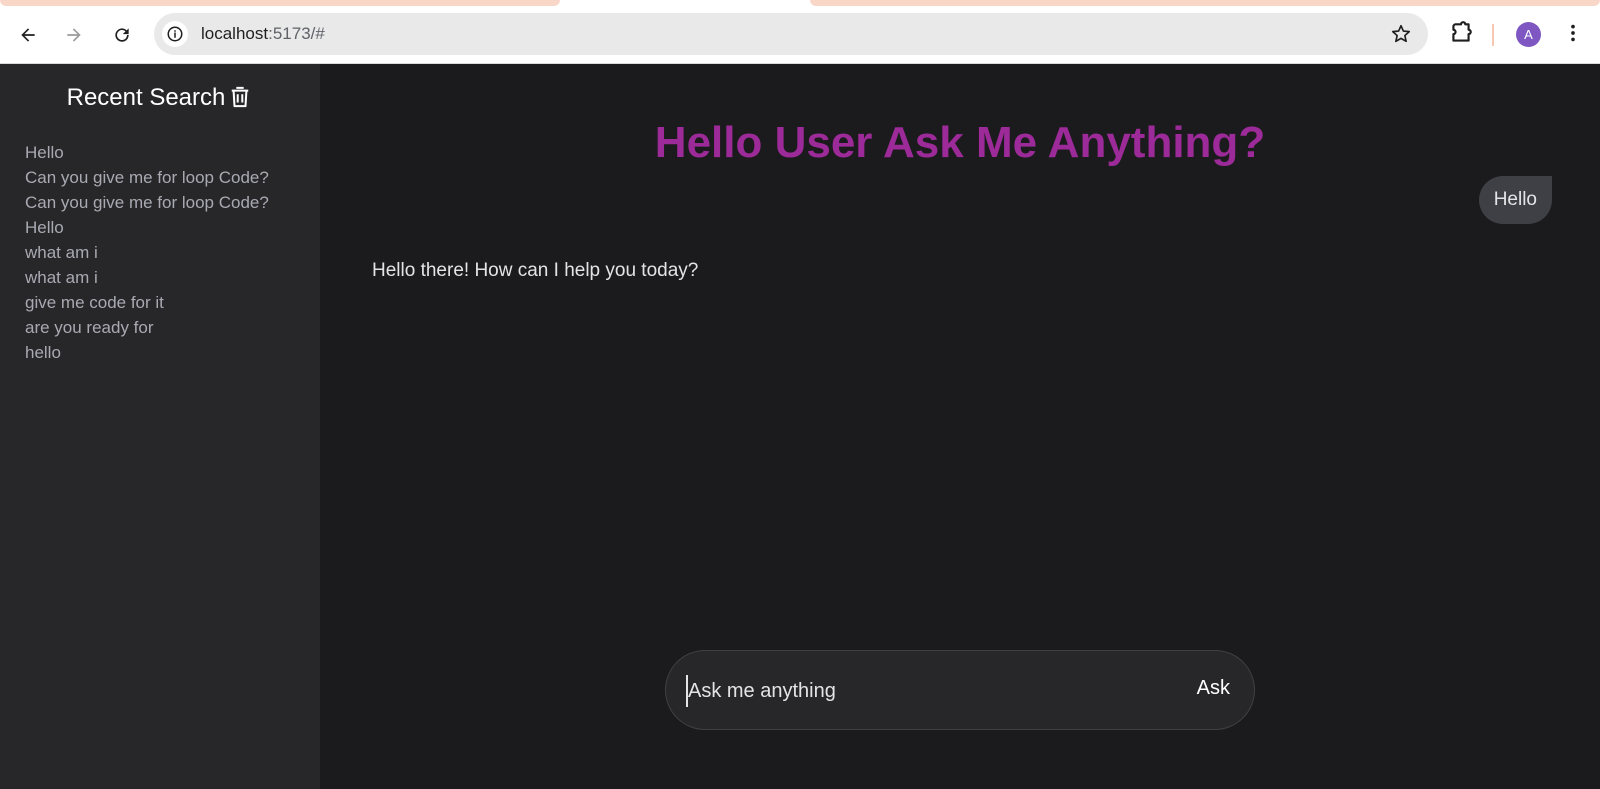 Image resolution: width=1600 pixels, height=789 pixels. I want to click on recent-search-item: give me code for it, so click(147, 302).